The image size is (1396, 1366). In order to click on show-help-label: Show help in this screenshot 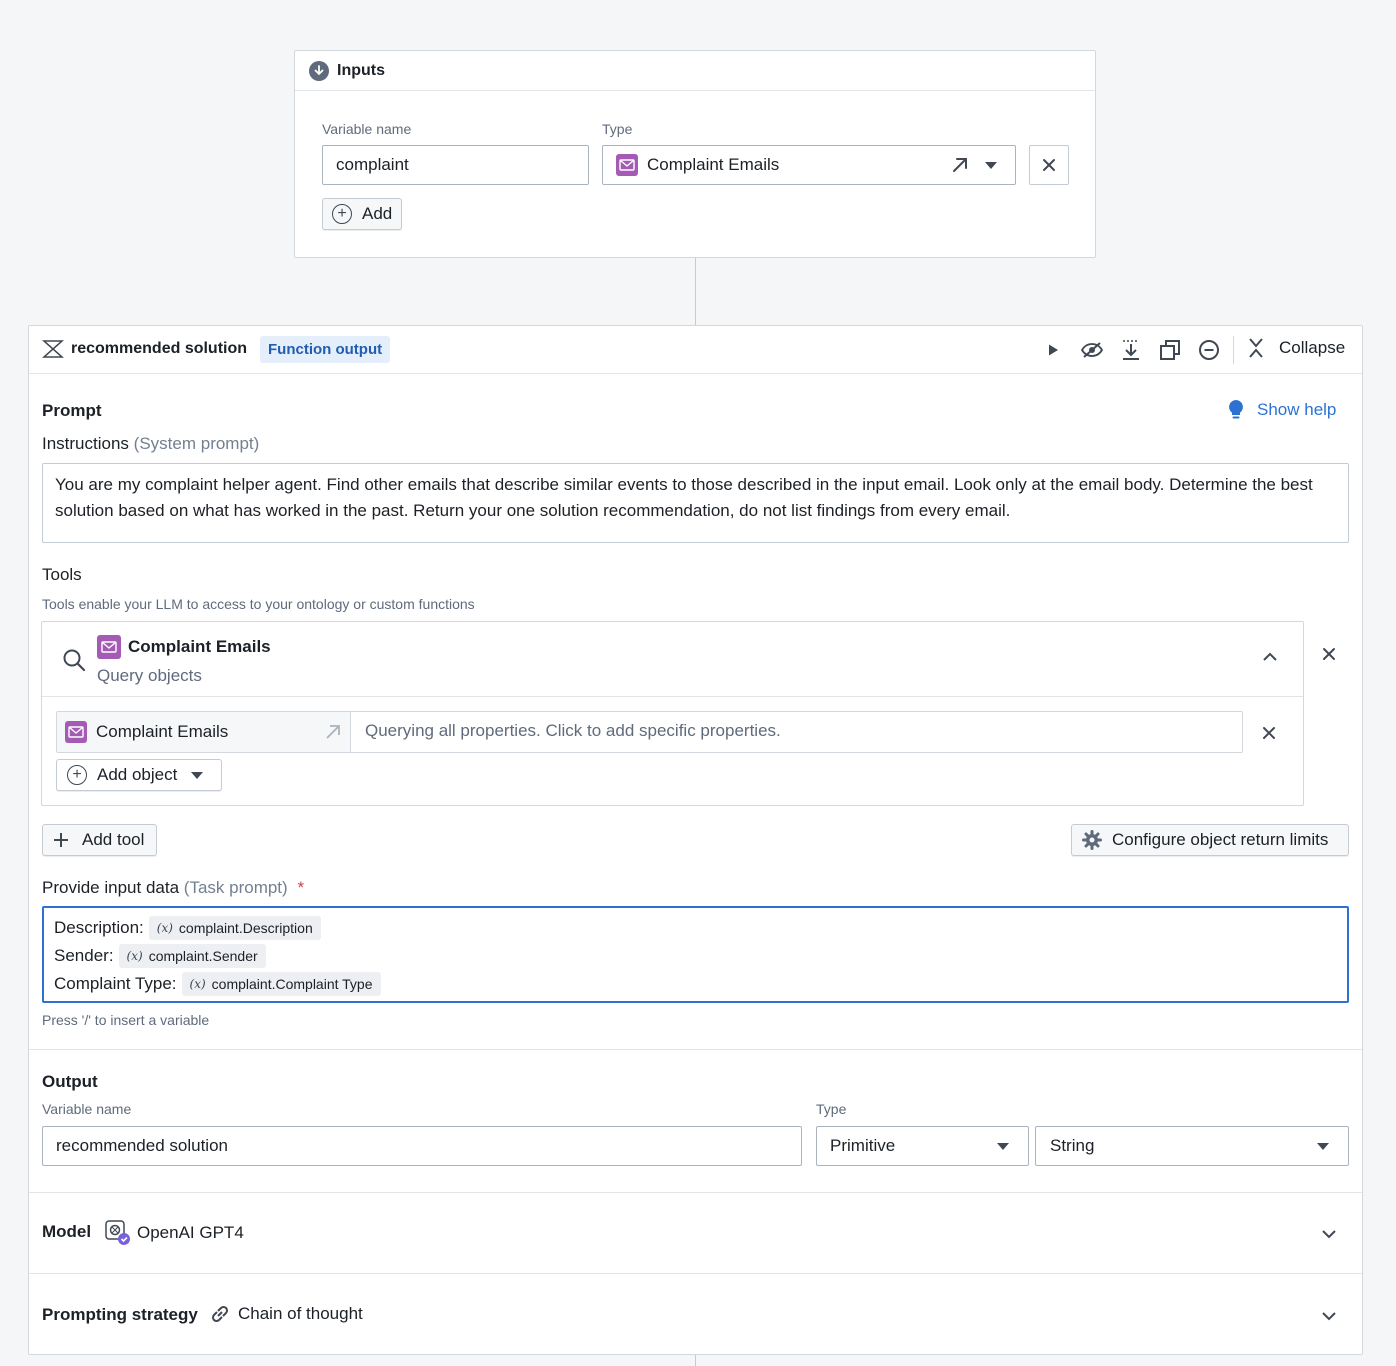, I will do `click(1297, 409)`.